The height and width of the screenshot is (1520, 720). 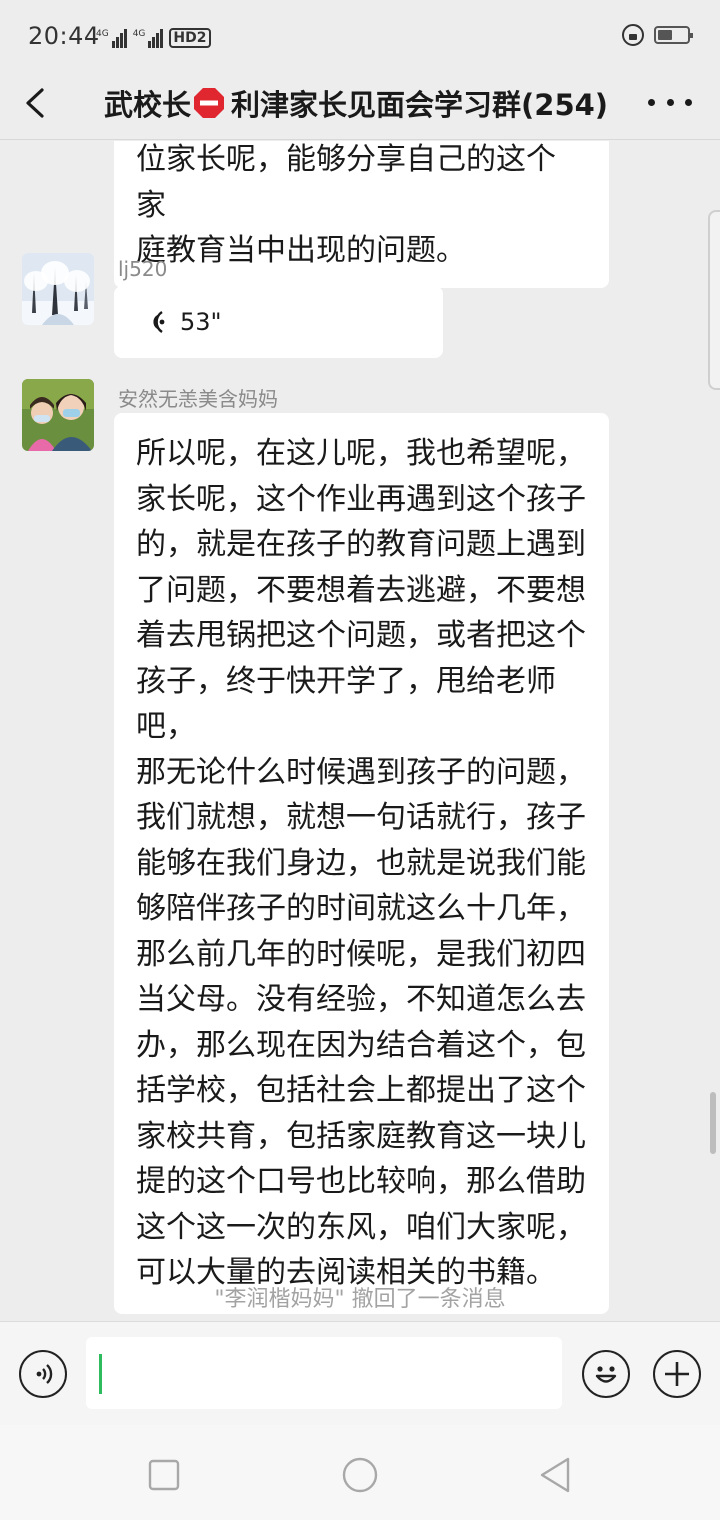 What do you see at coordinates (100, 1374) in the screenshot?
I see `text-caret` at bounding box center [100, 1374].